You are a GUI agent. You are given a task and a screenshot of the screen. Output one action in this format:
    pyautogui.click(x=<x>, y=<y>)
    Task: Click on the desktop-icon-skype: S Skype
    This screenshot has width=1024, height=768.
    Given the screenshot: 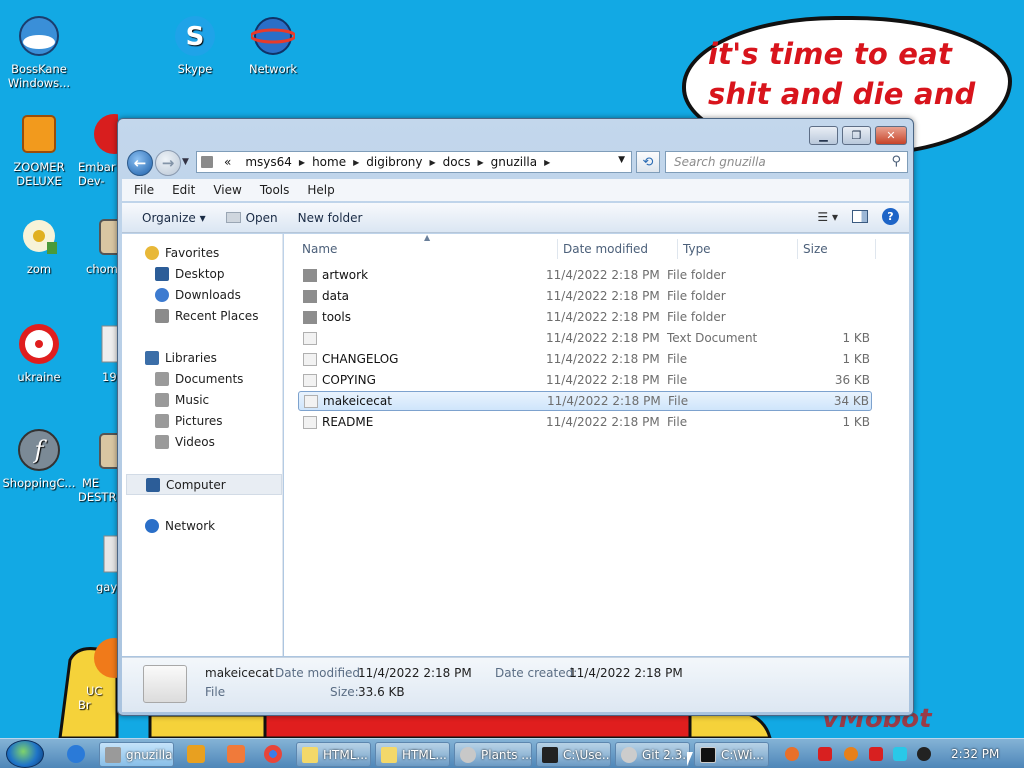 What is the action you would take?
    pyautogui.click(x=195, y=45)
    